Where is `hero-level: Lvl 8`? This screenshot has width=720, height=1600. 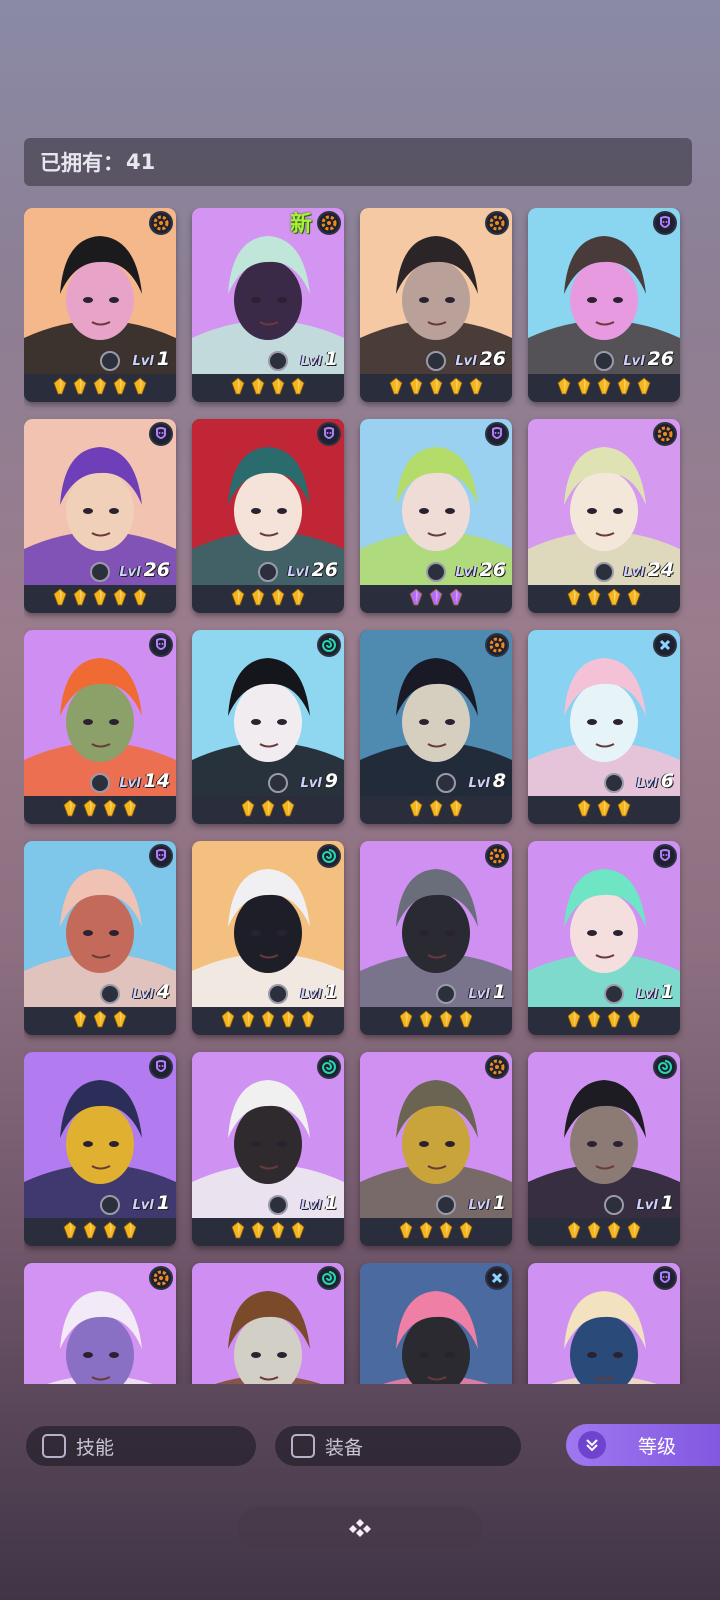 hero-level: Lvl 8 is located at coordinates (487, 781).